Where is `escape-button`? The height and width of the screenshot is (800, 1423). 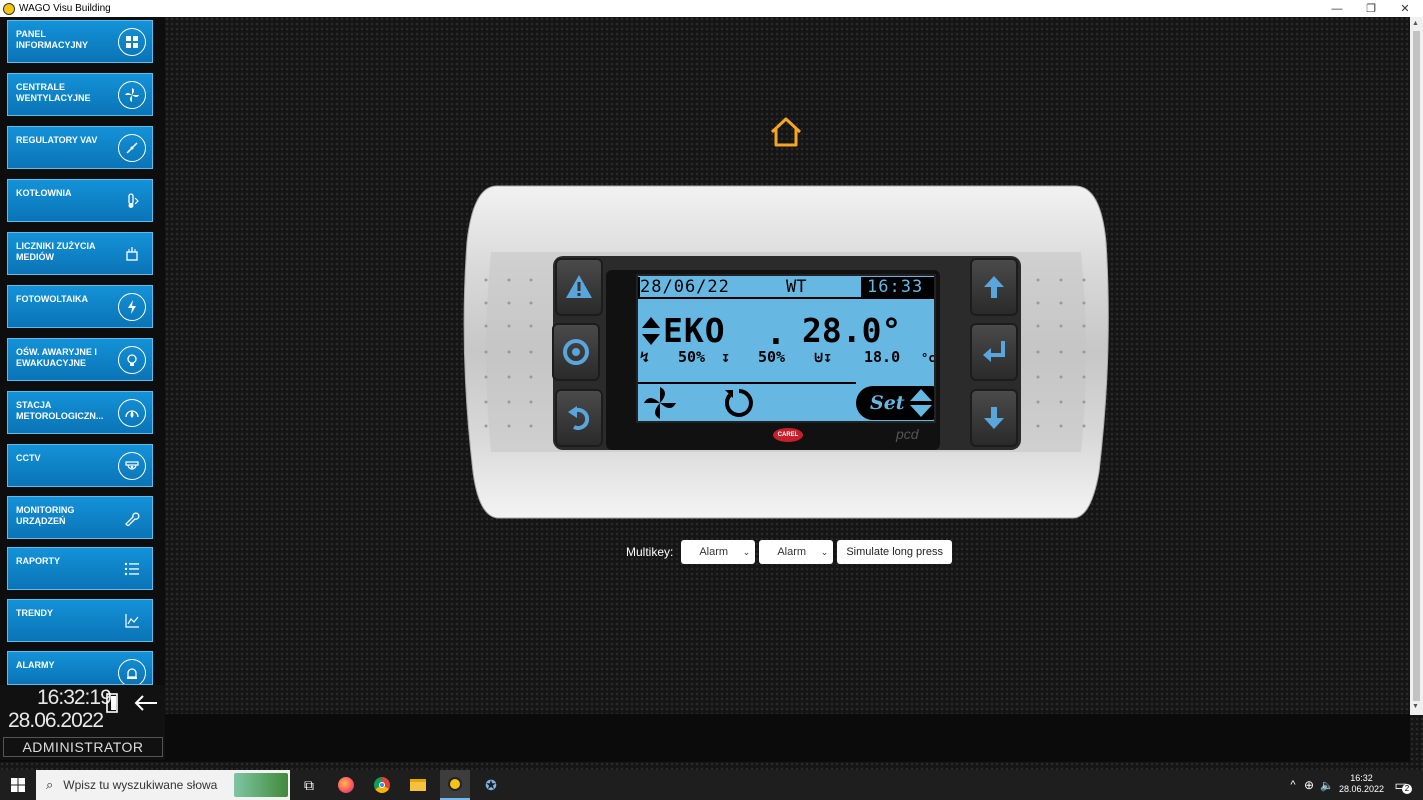 escape-button is located at coordinates (579, 418).